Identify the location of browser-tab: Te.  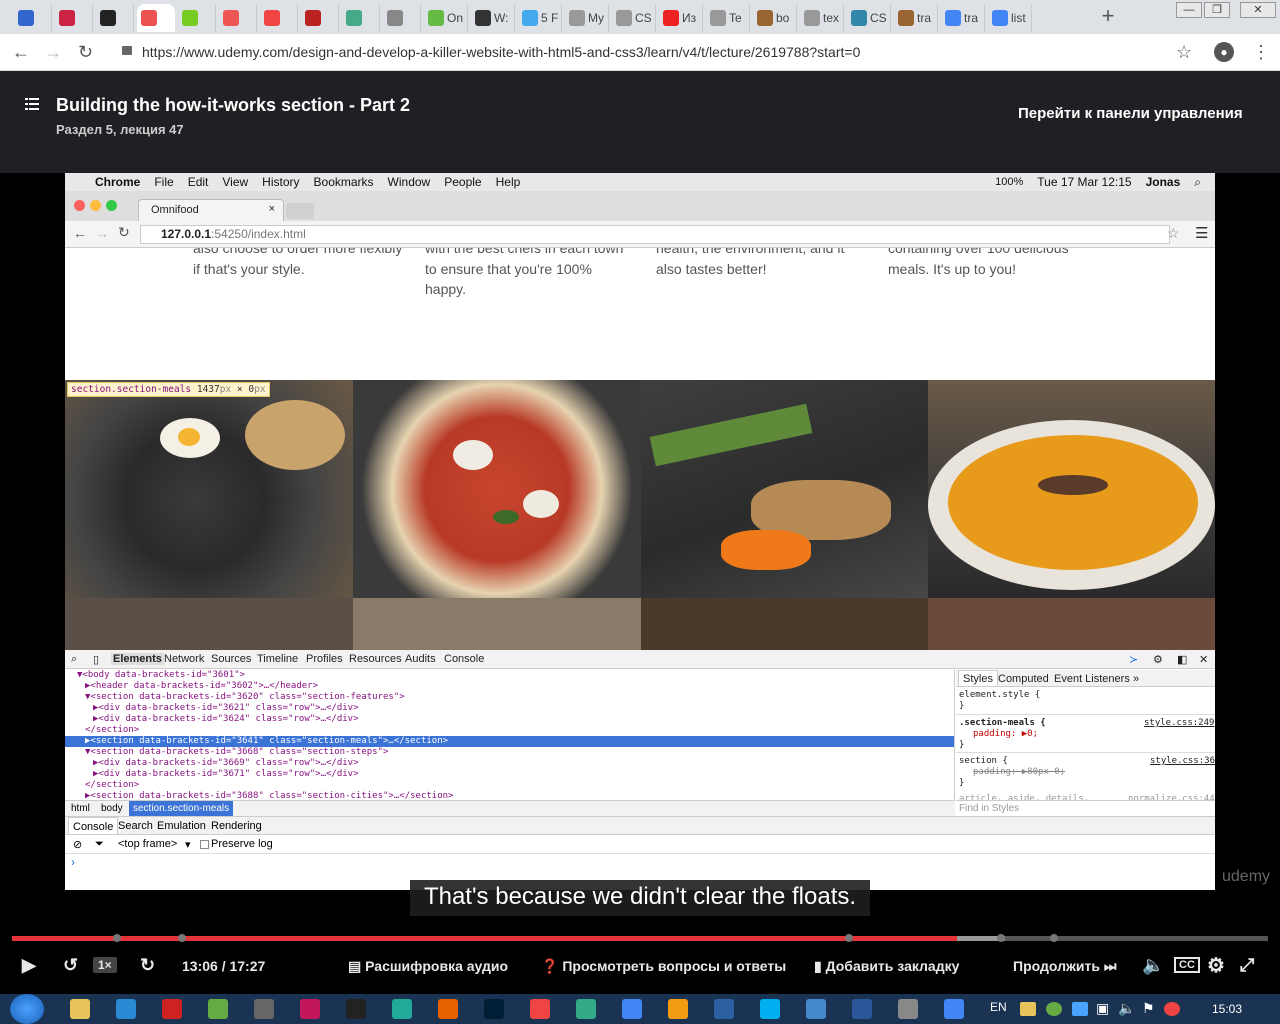
(728, 18).